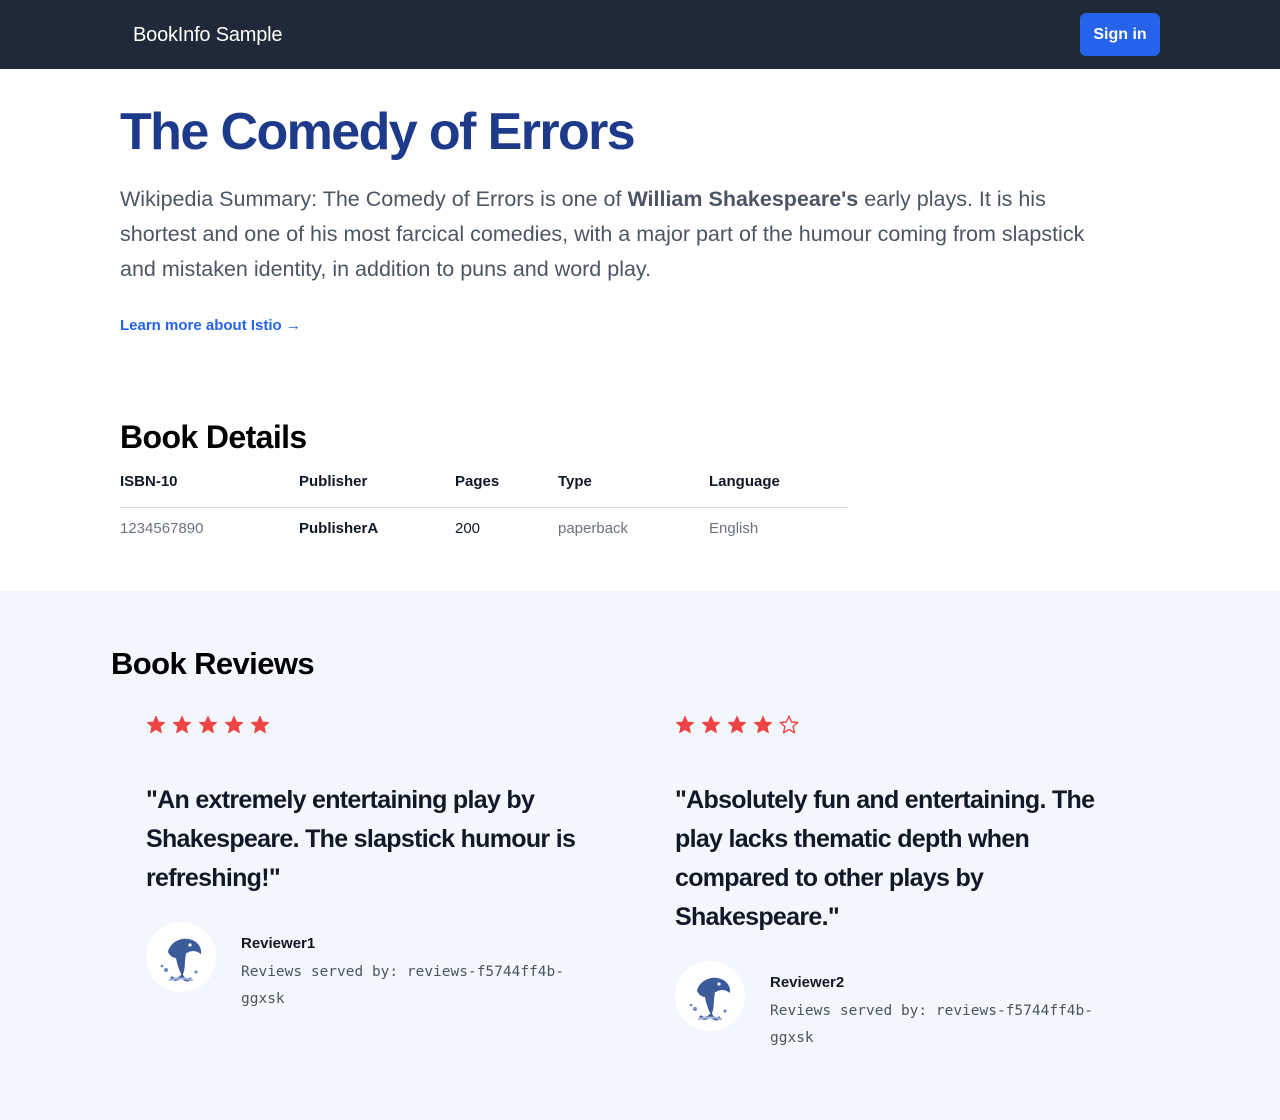 The width and height of the screenshot is (1280, 1120). What do you see at coordinates (210, 326) in the screenshot?
I see `learn-more-link: Learn more about Istio →` at bounding box center [210, 326].